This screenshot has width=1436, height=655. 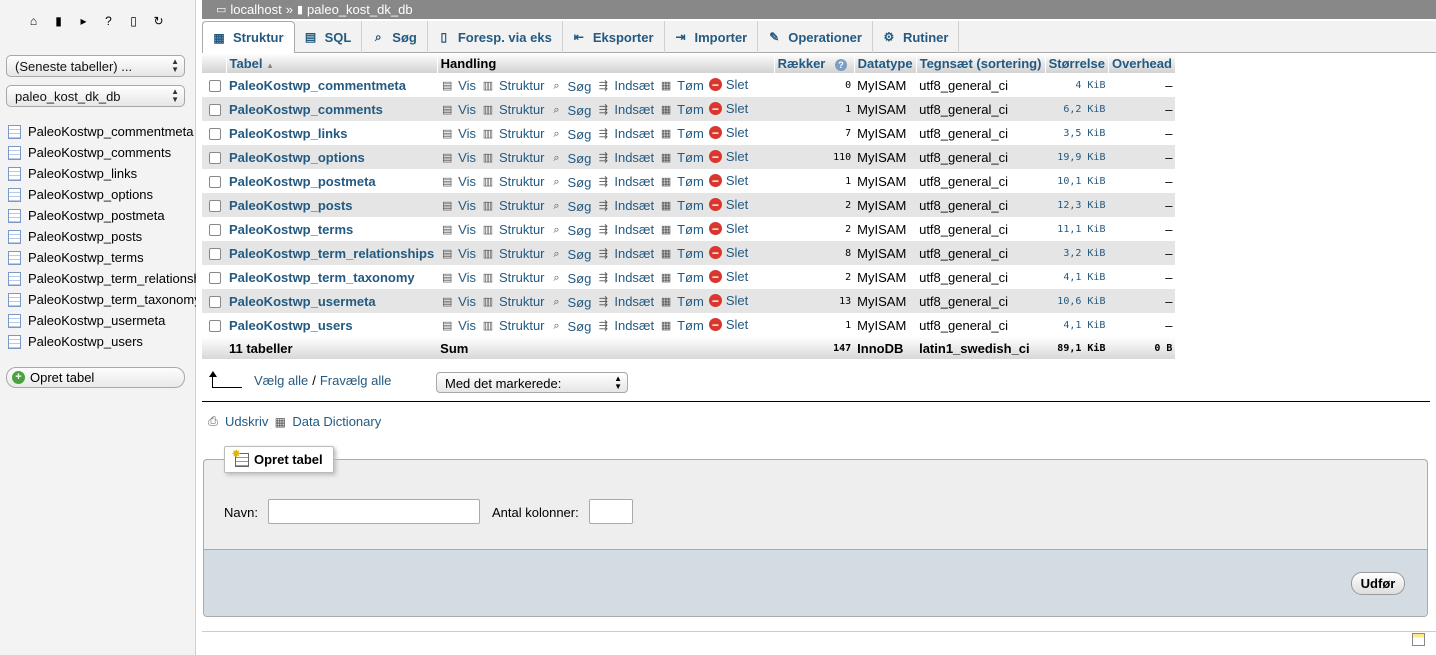 I want to click on select-all-link: Vælg alle, so click(x=281, y=380).